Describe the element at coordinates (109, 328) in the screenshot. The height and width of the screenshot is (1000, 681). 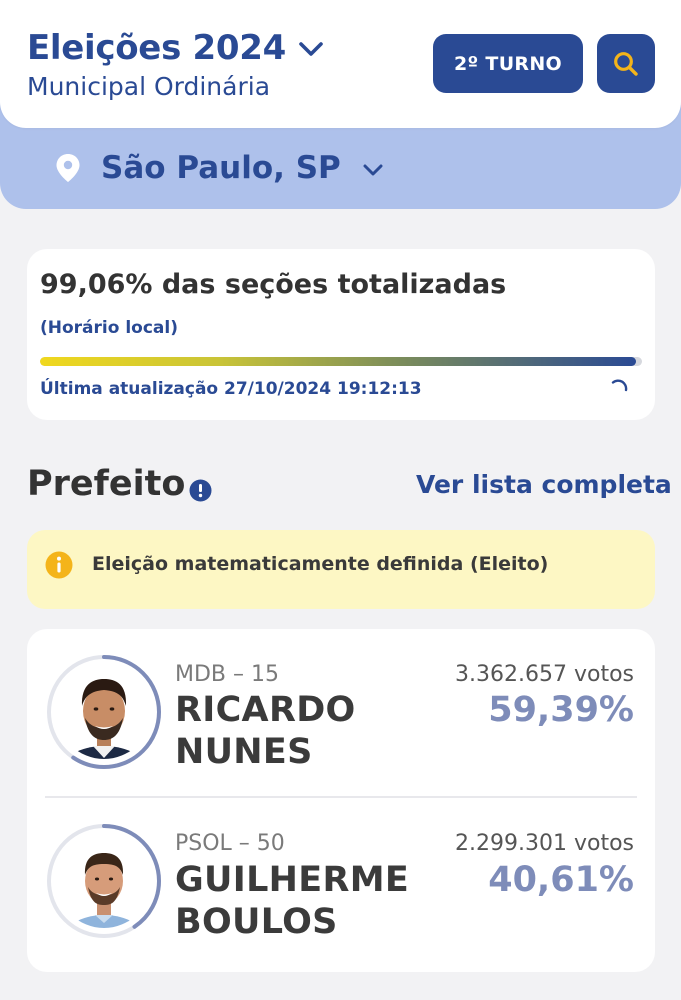
I see `timezone-note: (Horário local)` at that location.